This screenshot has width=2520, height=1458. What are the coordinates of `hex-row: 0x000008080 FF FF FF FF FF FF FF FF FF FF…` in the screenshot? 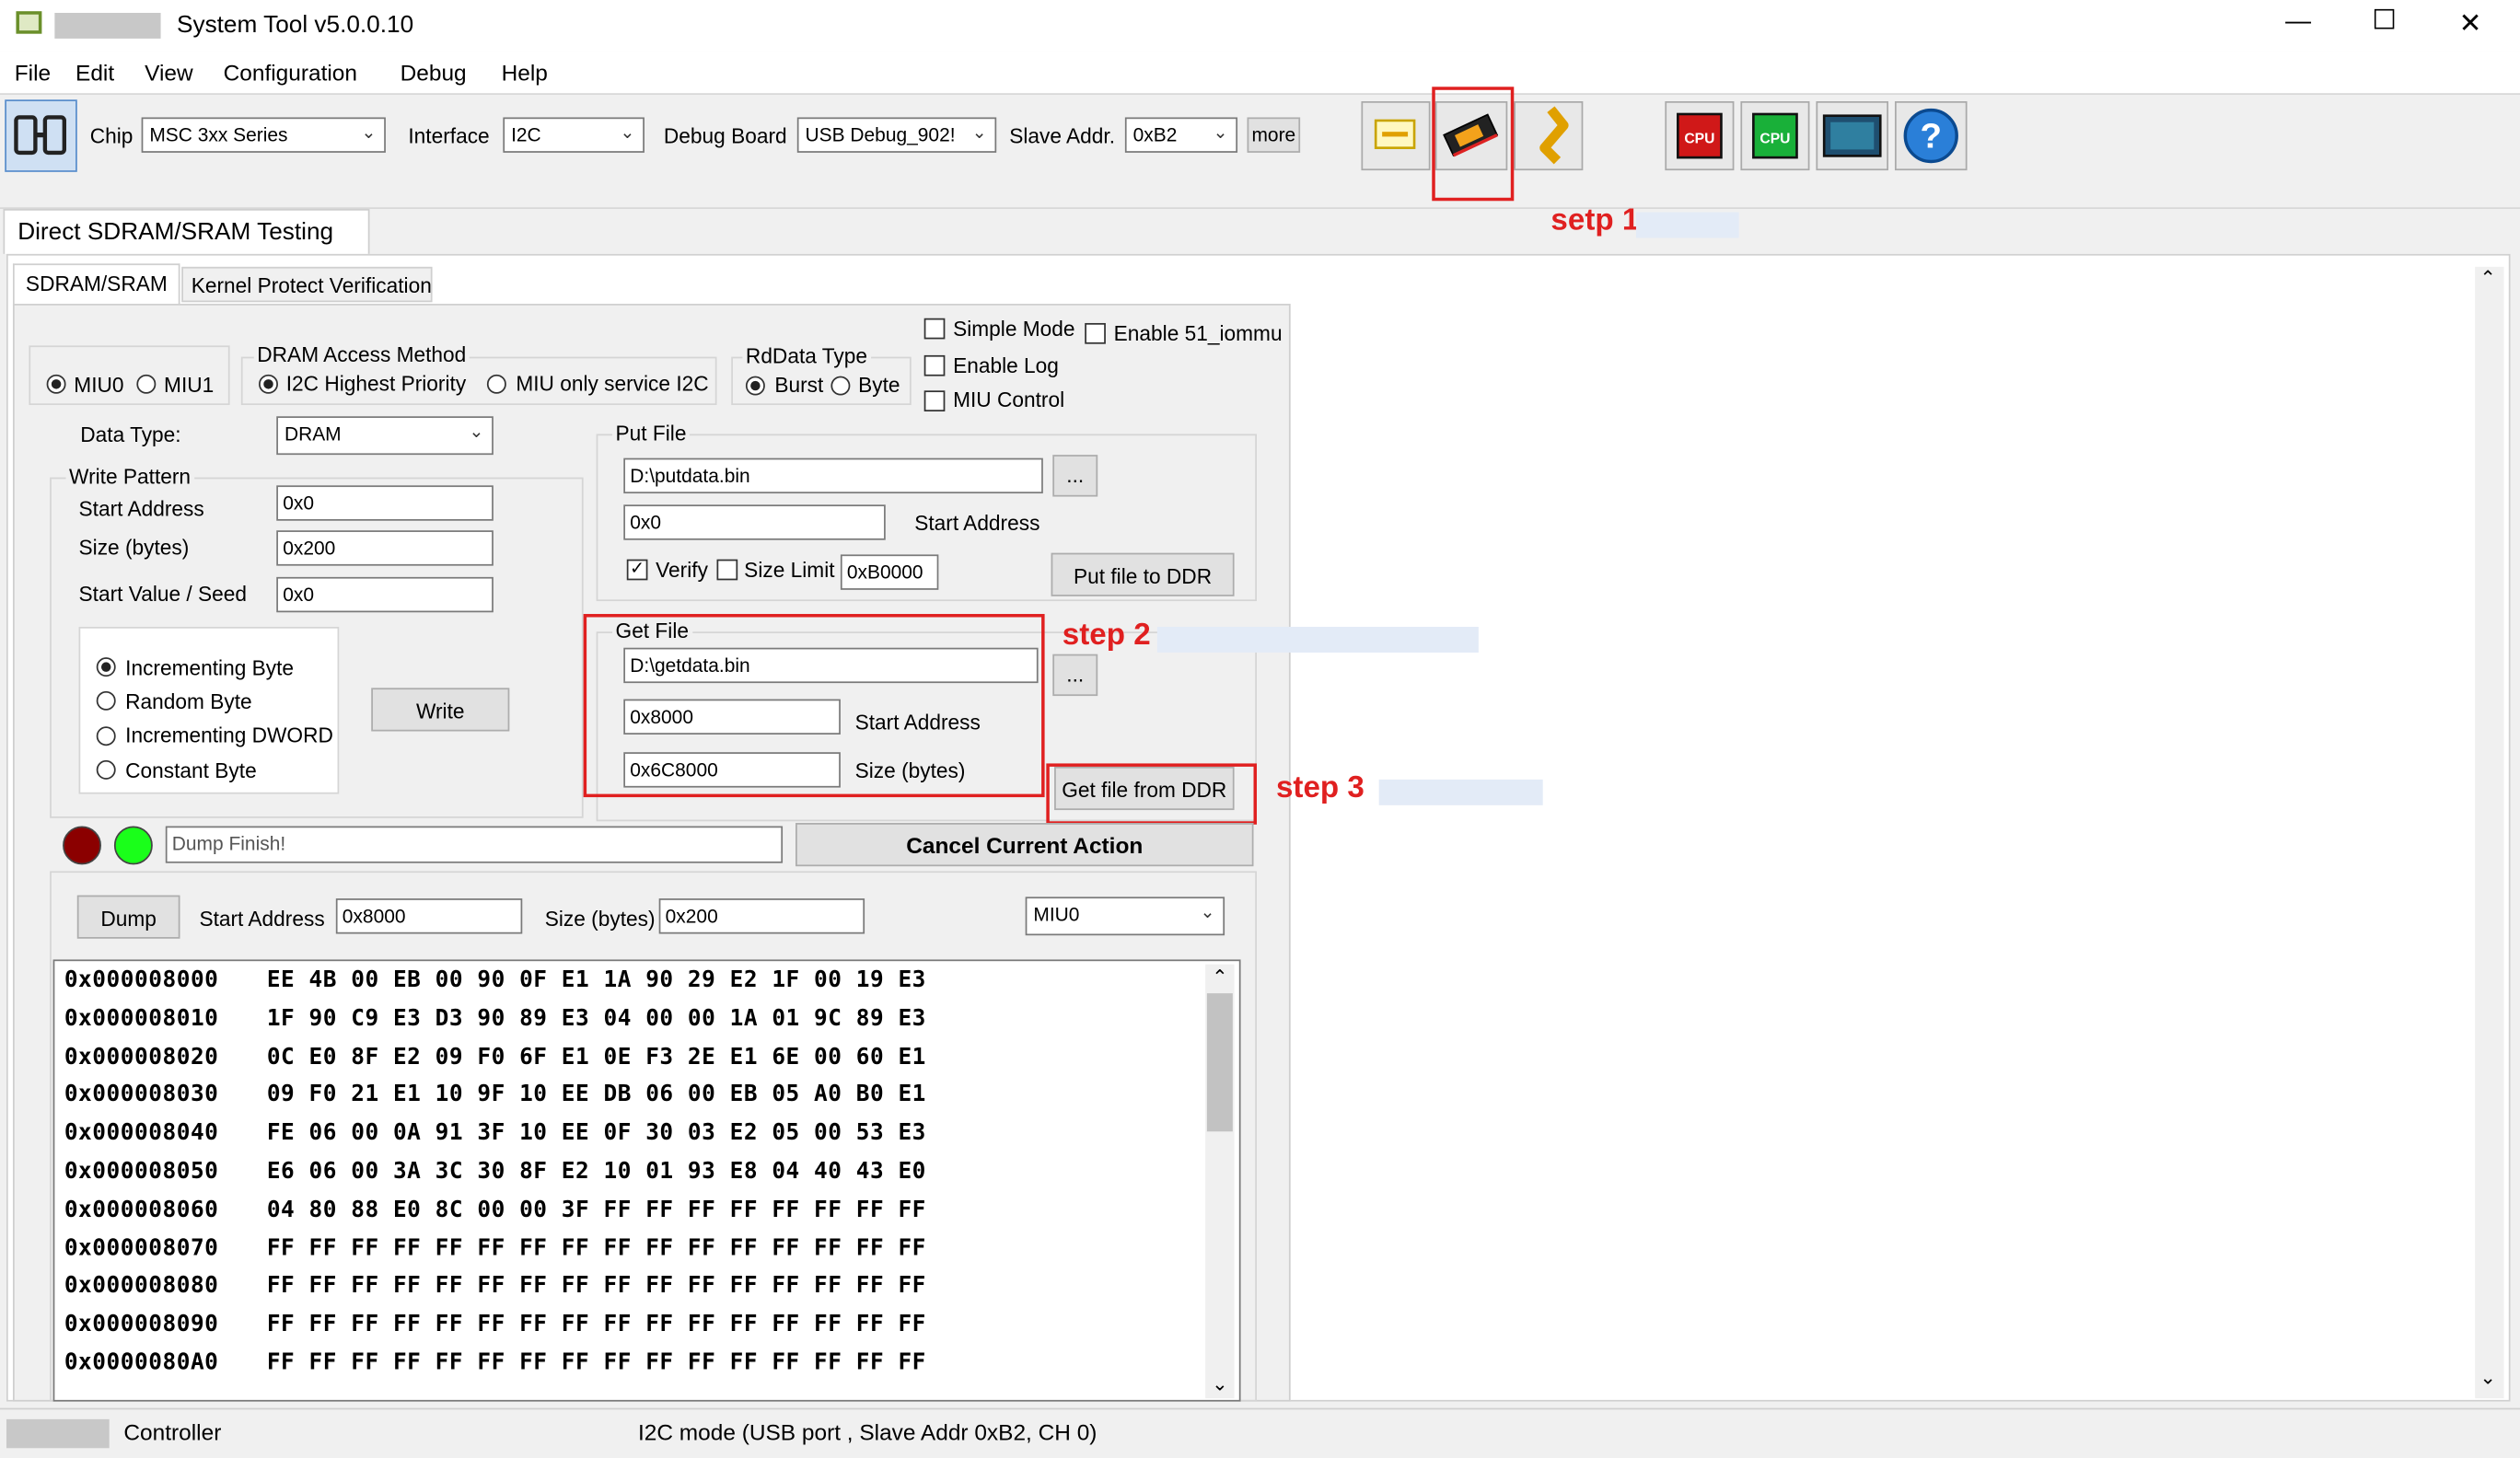 It's located at (643, 1287).